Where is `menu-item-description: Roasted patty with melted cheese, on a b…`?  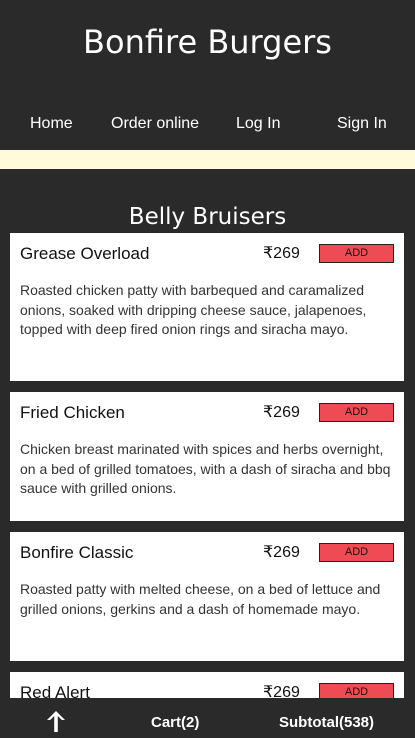 menu-item-description: Roasted patty with melted cheese, on a b… is located at coordinates (200, 599).